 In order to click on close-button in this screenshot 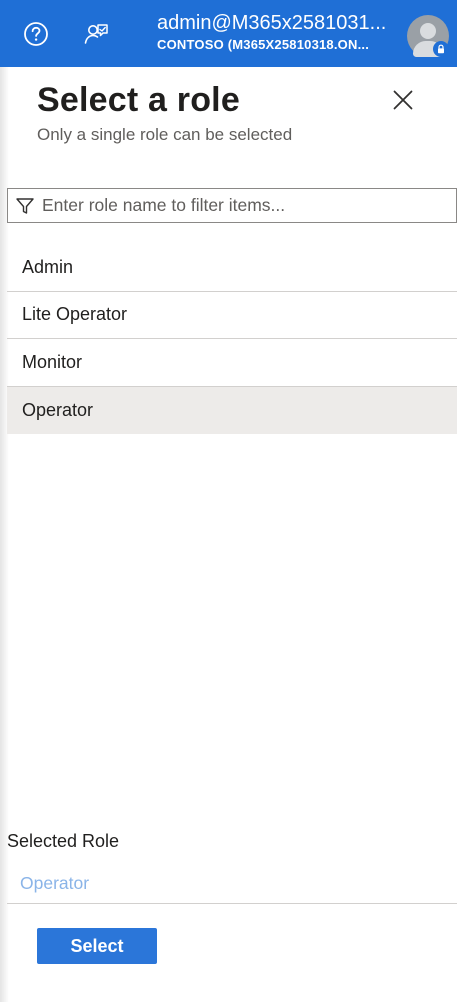, I will do `click(403, 100)`.